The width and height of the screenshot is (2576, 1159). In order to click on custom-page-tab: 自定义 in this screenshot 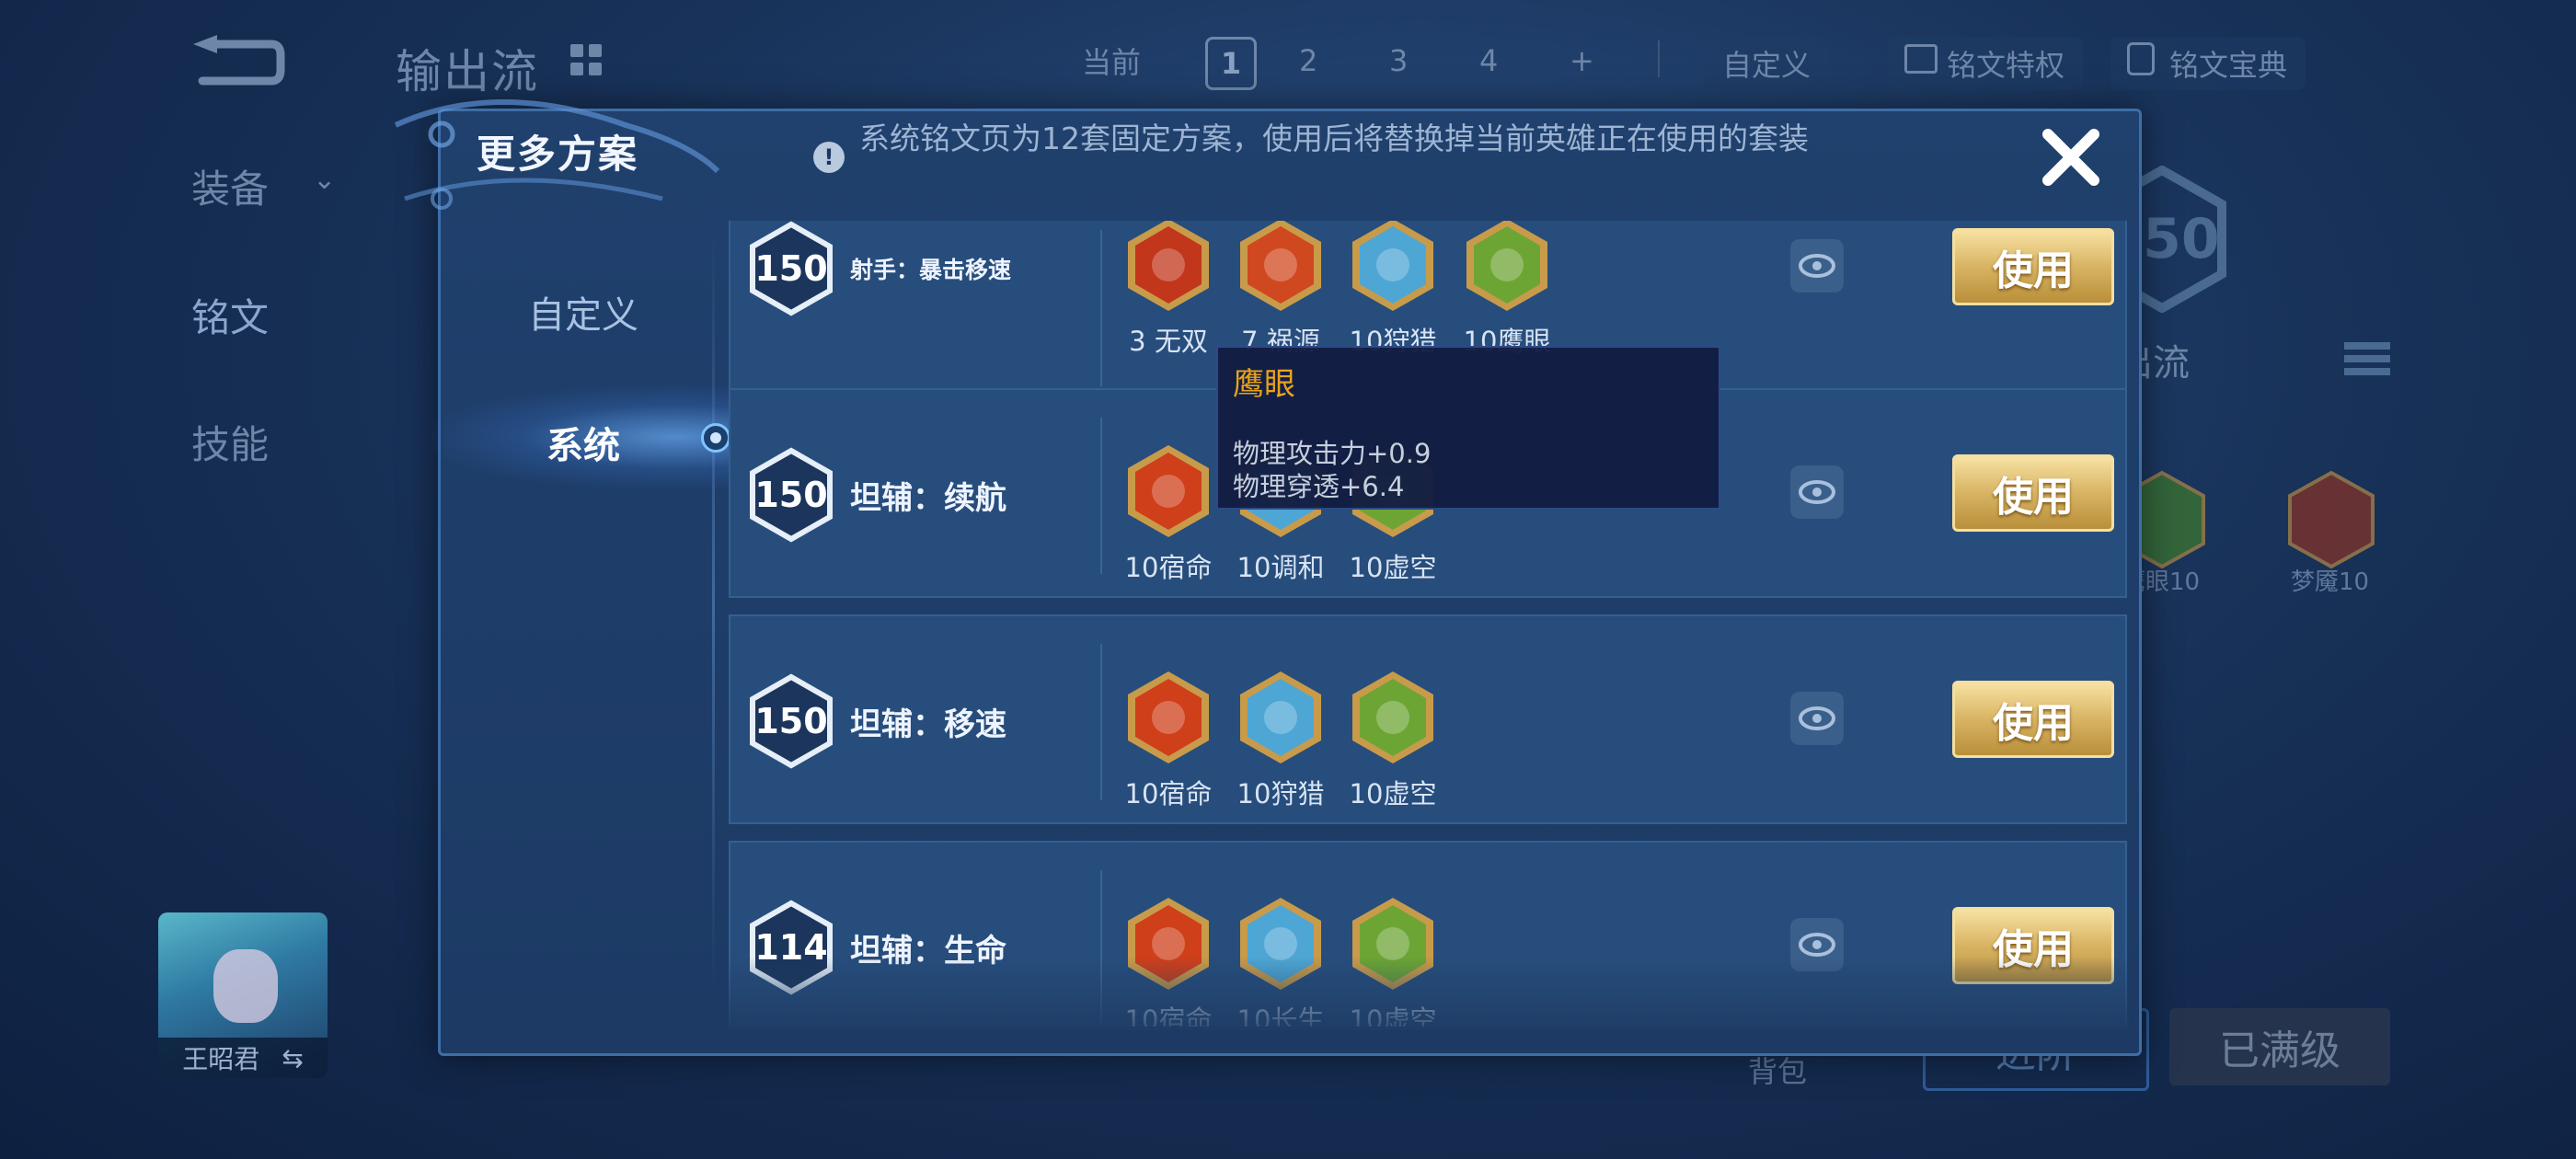, I will do `click(1767, 63)`.